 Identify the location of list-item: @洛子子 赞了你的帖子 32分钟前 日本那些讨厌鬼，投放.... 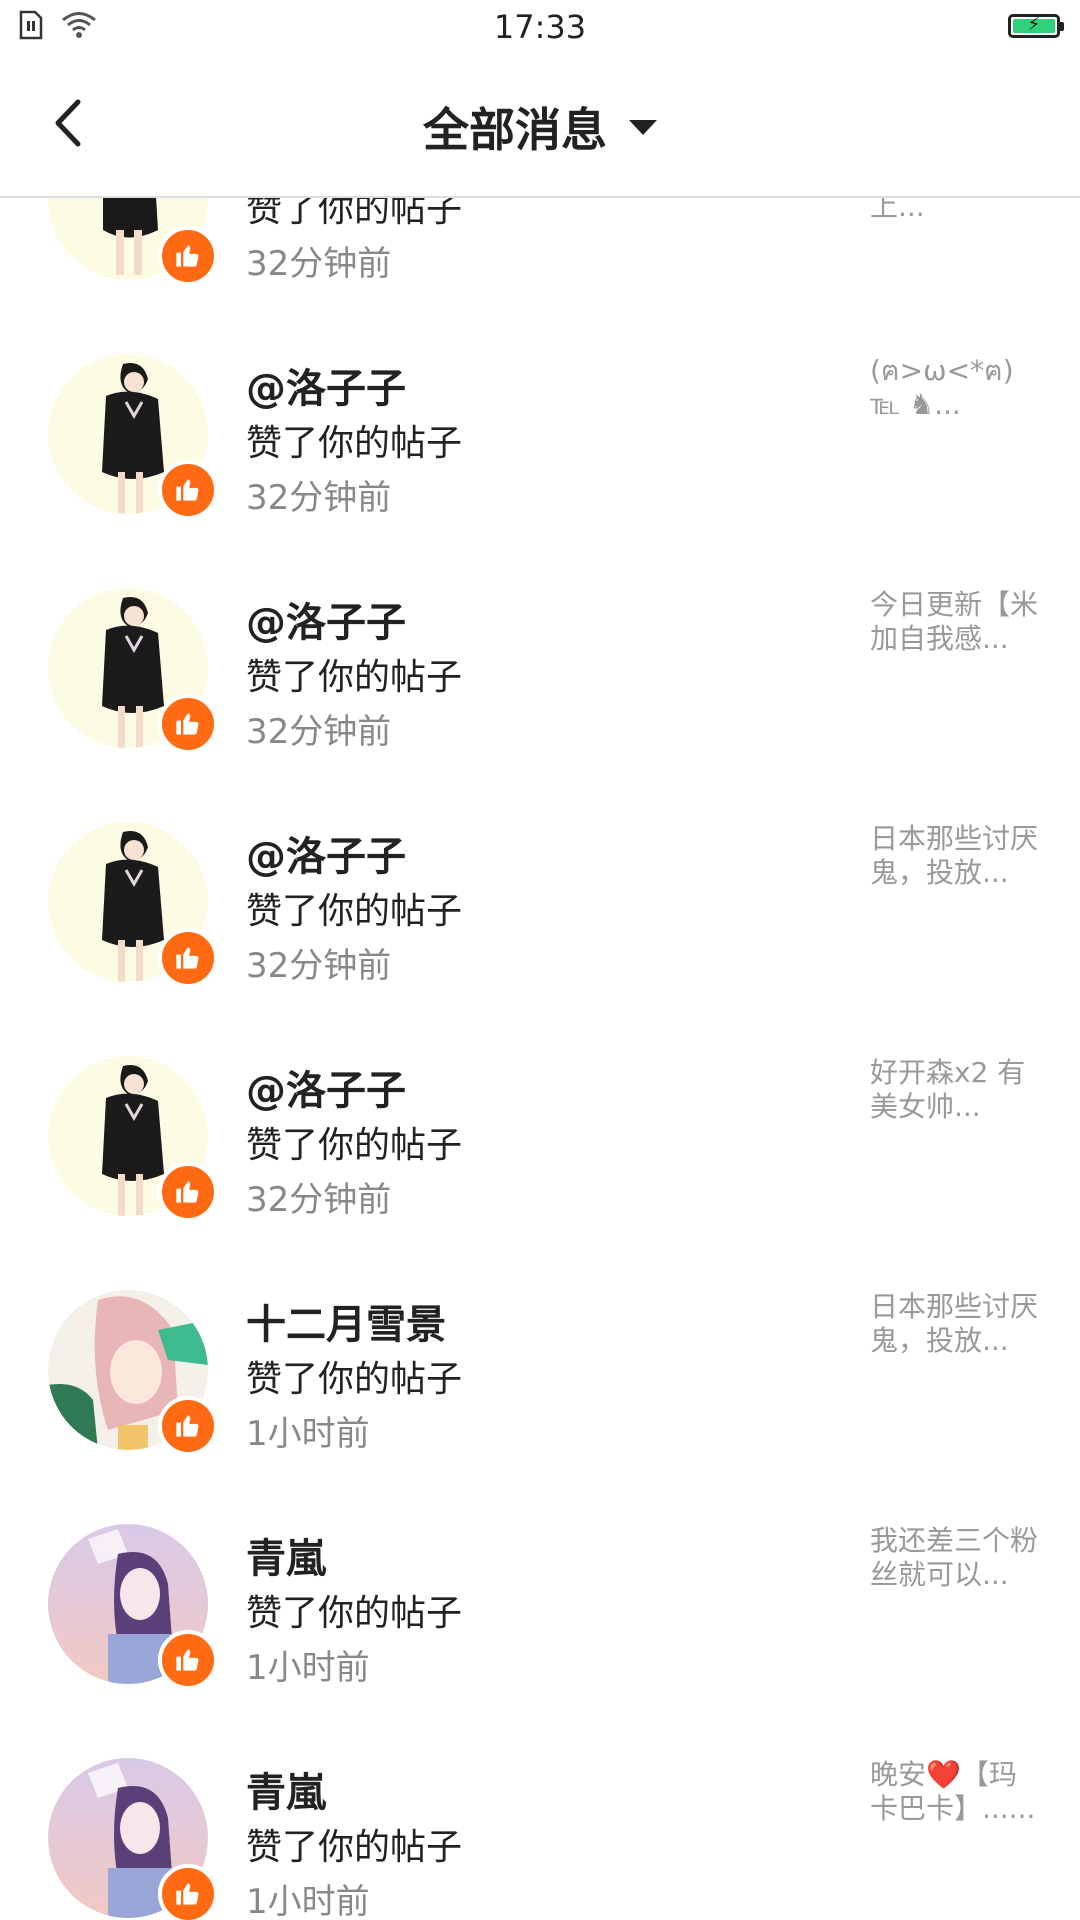
(540, 939).